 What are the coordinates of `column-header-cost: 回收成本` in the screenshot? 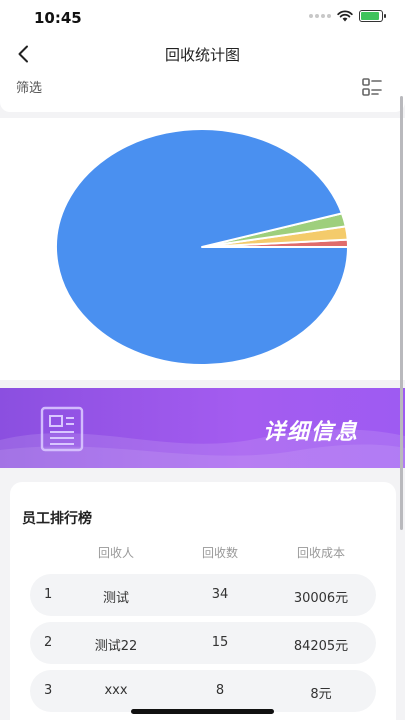 It's located at (321, 553).